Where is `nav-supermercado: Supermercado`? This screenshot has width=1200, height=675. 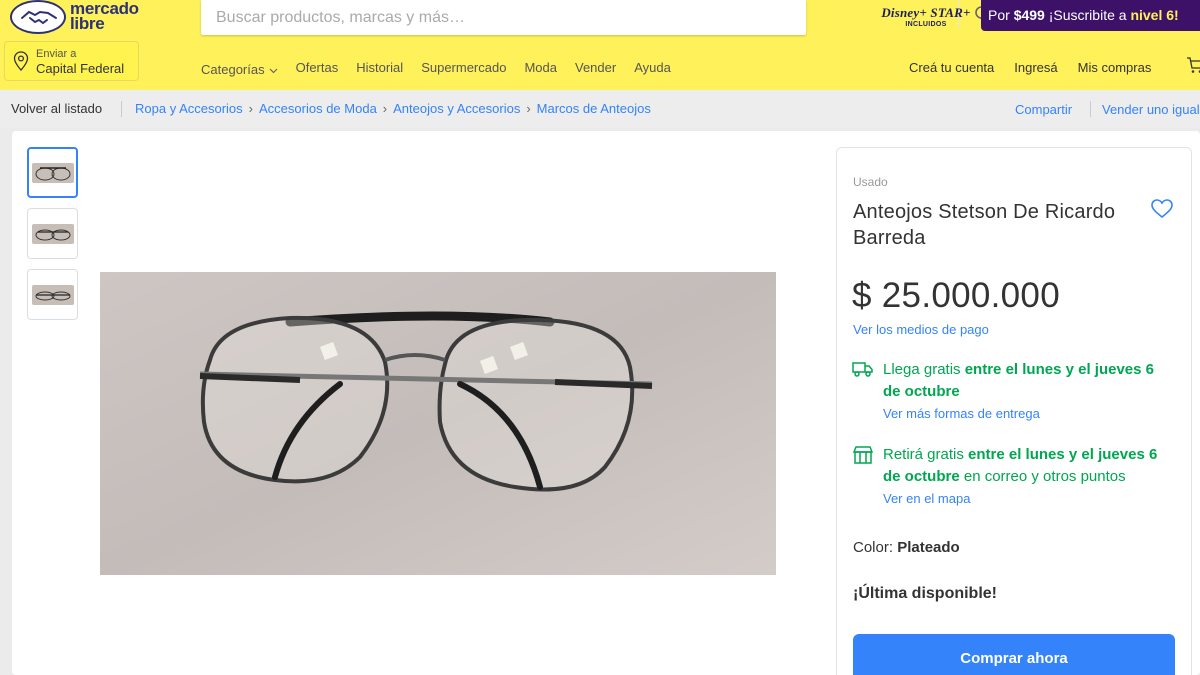
nav-supermercado: Supermercado is located at coordinates (463, 69).